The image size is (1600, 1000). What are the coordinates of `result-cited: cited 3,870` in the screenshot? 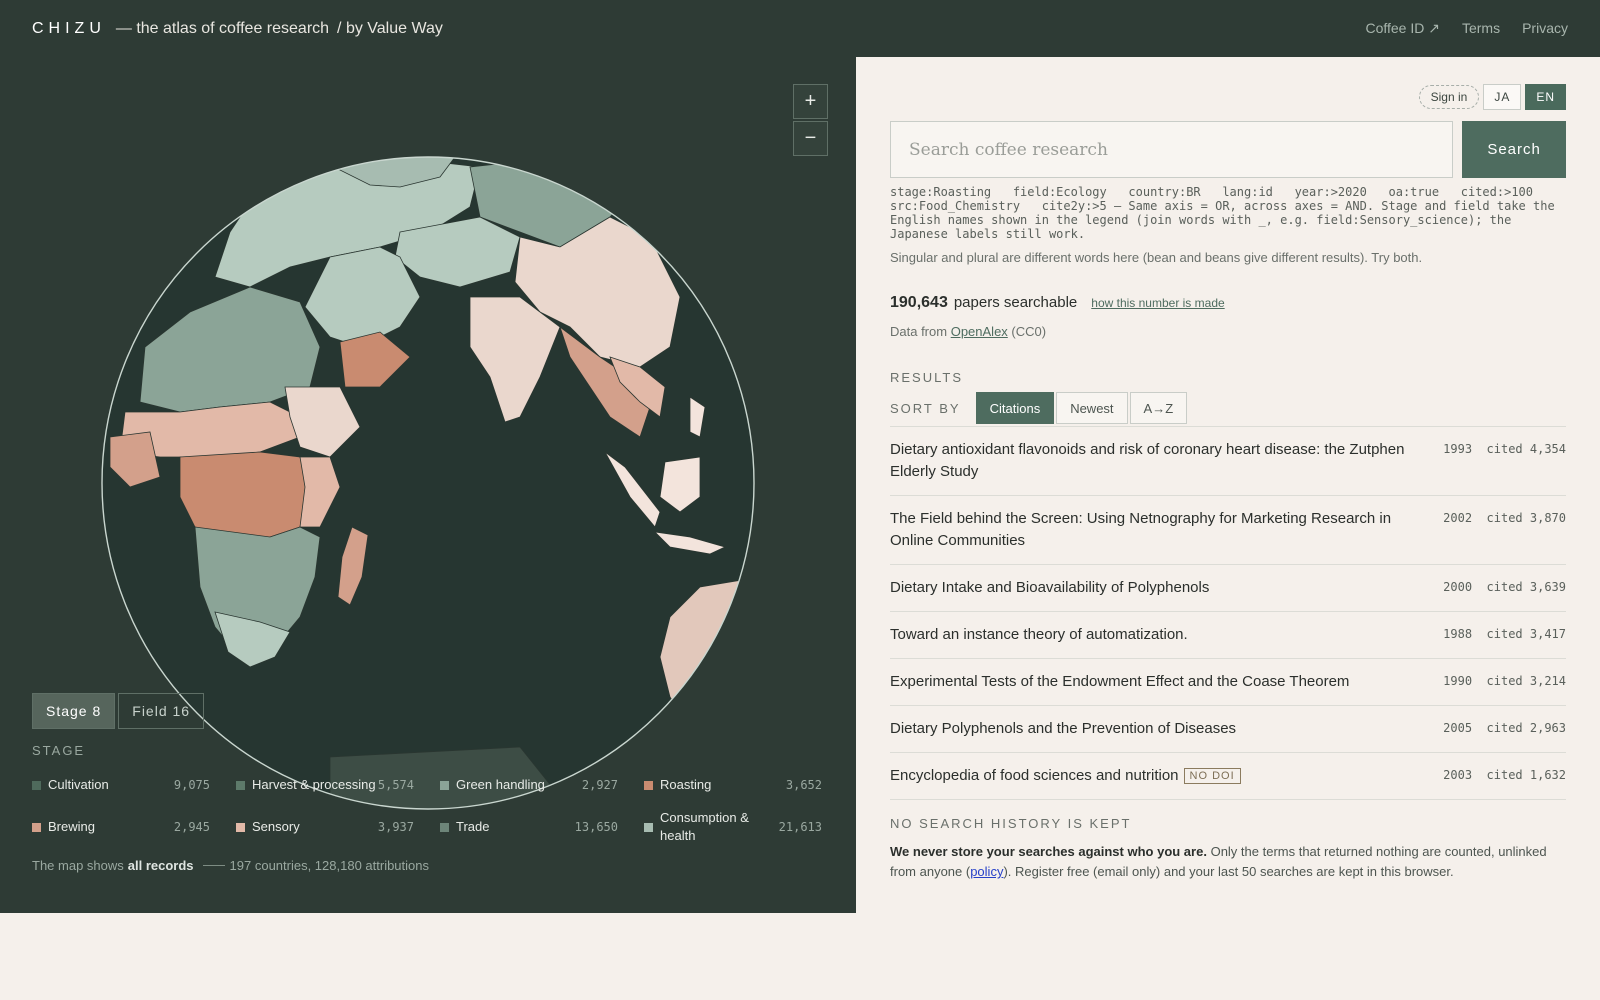 It's located at (1526, 518).